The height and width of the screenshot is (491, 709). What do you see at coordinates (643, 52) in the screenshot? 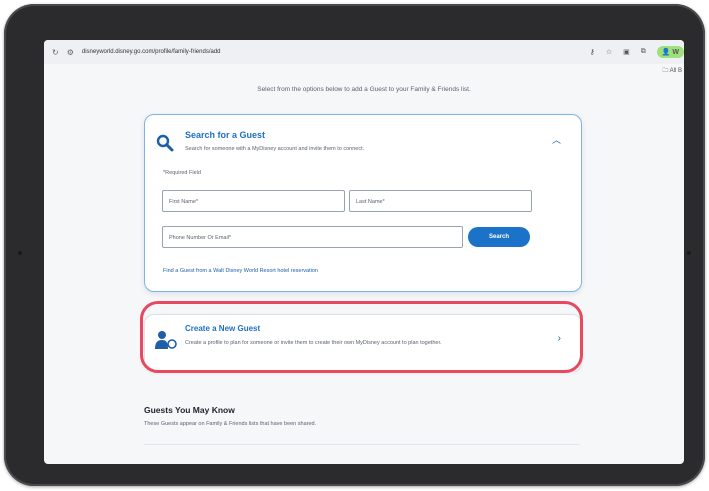
I see `extensions-icon: ⧉` at bounding box center [643, 52].